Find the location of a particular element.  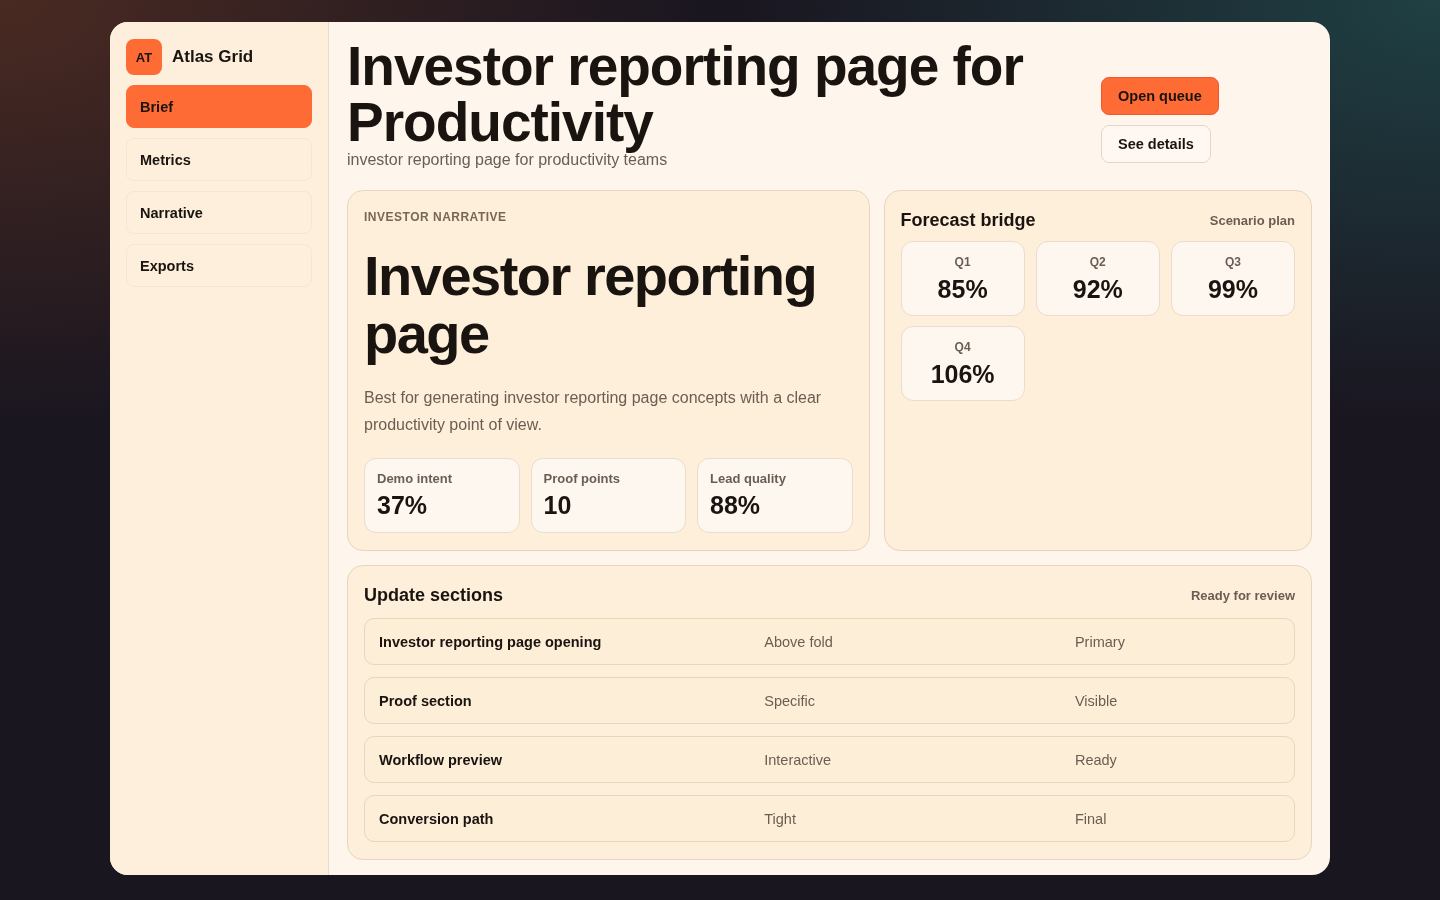

stat-value: 10 is located at coordinates (558, 505).